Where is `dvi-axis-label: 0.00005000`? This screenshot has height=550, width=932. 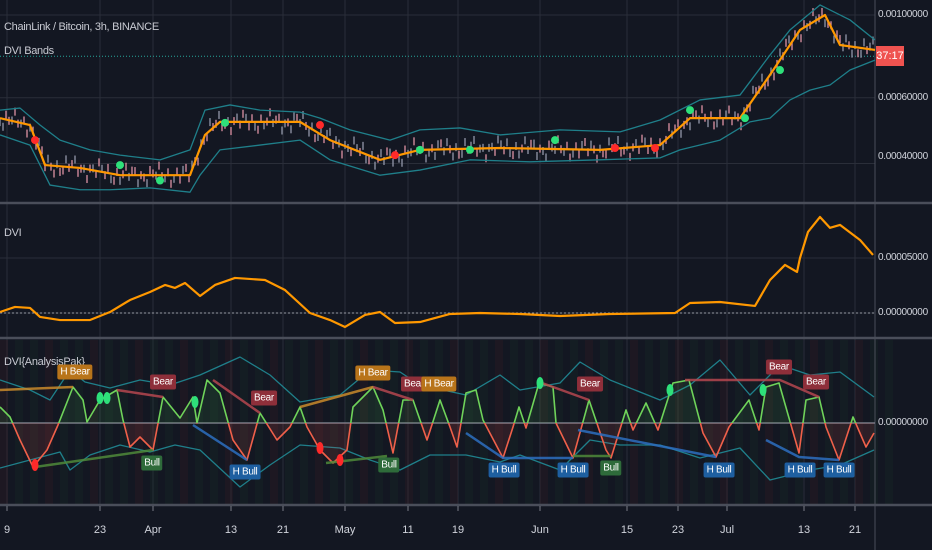
dvi-axis-label: 0.00005000 is located at coordinates (903, 257).